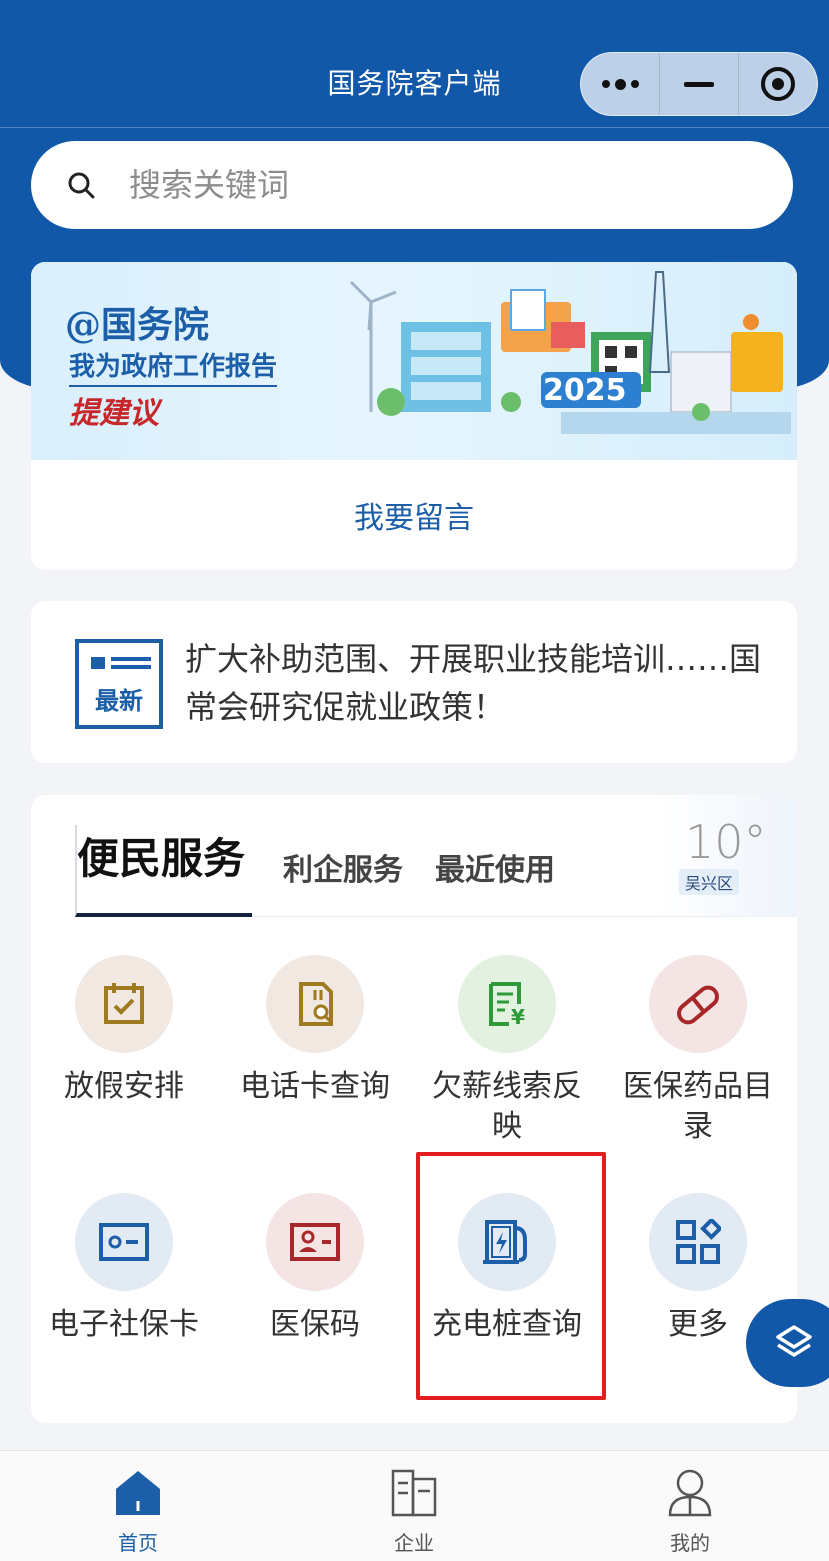 The width and height of the screenshot is (829, 1561). What do you see at coordinates (495, 867) in the screenshot?
I see `tab-recently-used: 最近使用` at bounding box center [495, 867].